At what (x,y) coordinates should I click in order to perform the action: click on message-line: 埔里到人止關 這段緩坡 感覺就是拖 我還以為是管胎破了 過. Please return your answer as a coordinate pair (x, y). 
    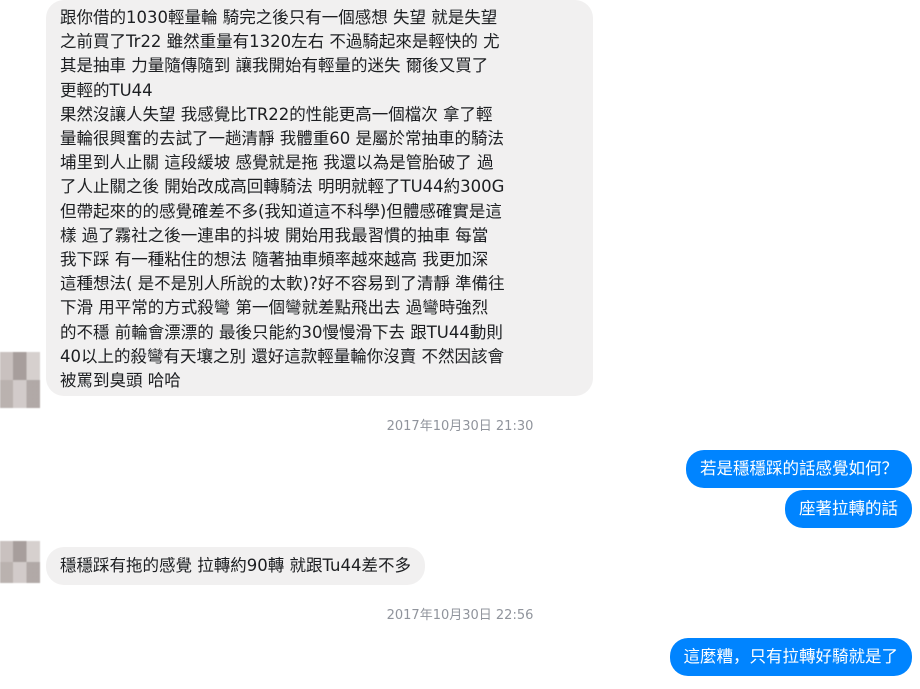
    Looking at the image, I should click on (277, 163).